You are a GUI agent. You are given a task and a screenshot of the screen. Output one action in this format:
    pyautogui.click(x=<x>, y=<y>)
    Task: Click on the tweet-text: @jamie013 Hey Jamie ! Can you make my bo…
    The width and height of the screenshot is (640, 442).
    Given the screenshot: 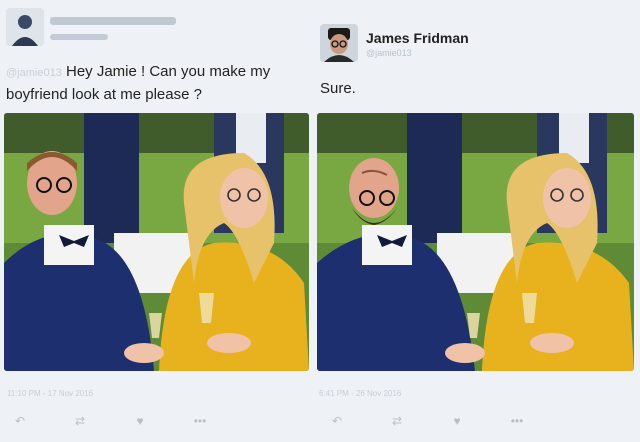 What is the action you would take?
    pyautogui.click(x=158, y=83)
    